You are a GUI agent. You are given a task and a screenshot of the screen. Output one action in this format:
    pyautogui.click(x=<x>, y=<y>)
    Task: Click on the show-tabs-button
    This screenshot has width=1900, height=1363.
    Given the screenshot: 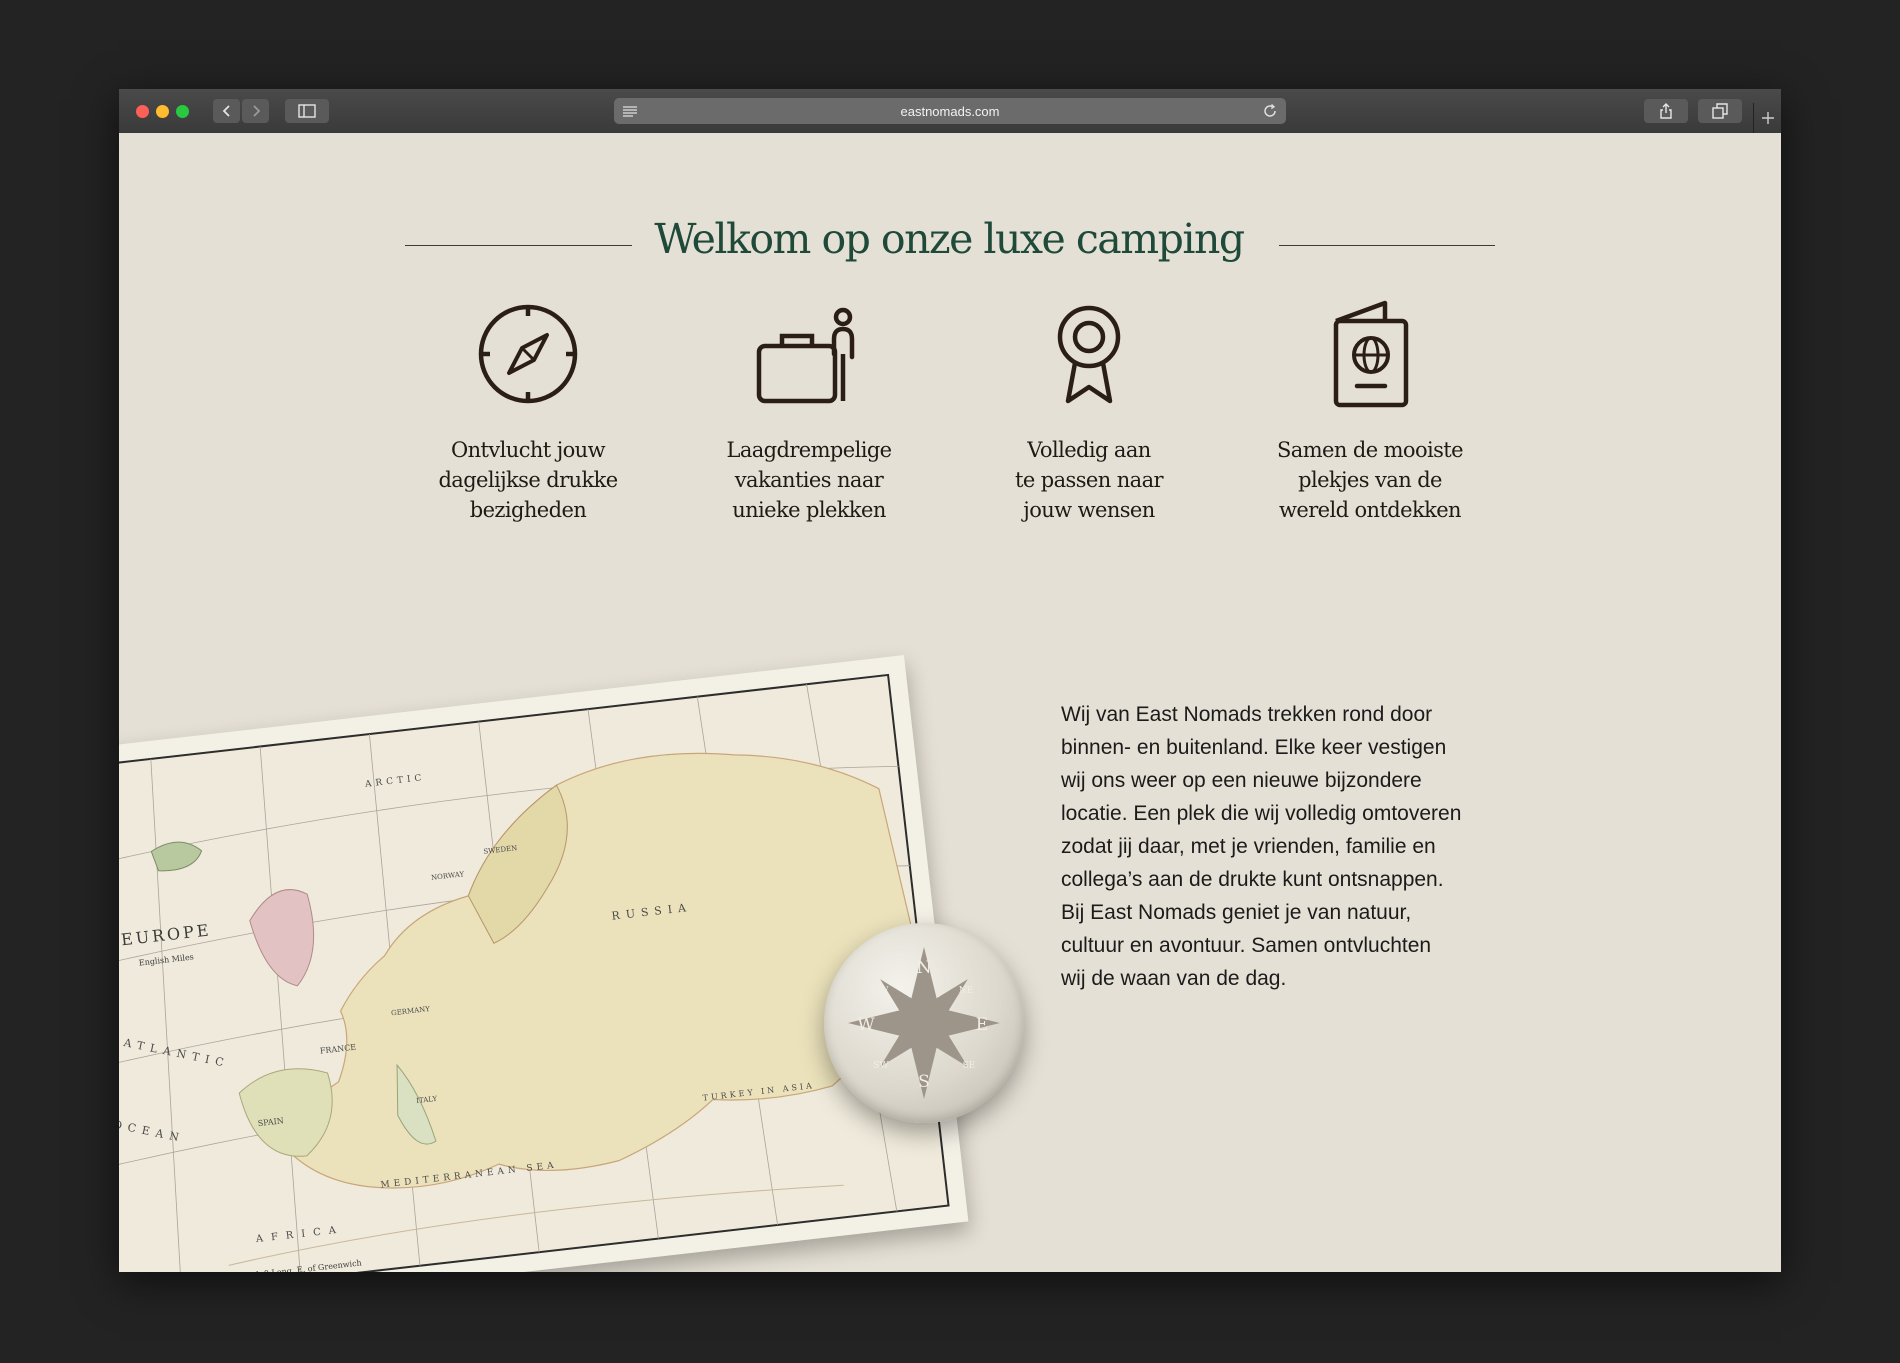 What is the action you would take?
    pyautogui.click(x=1720, y=111)
    